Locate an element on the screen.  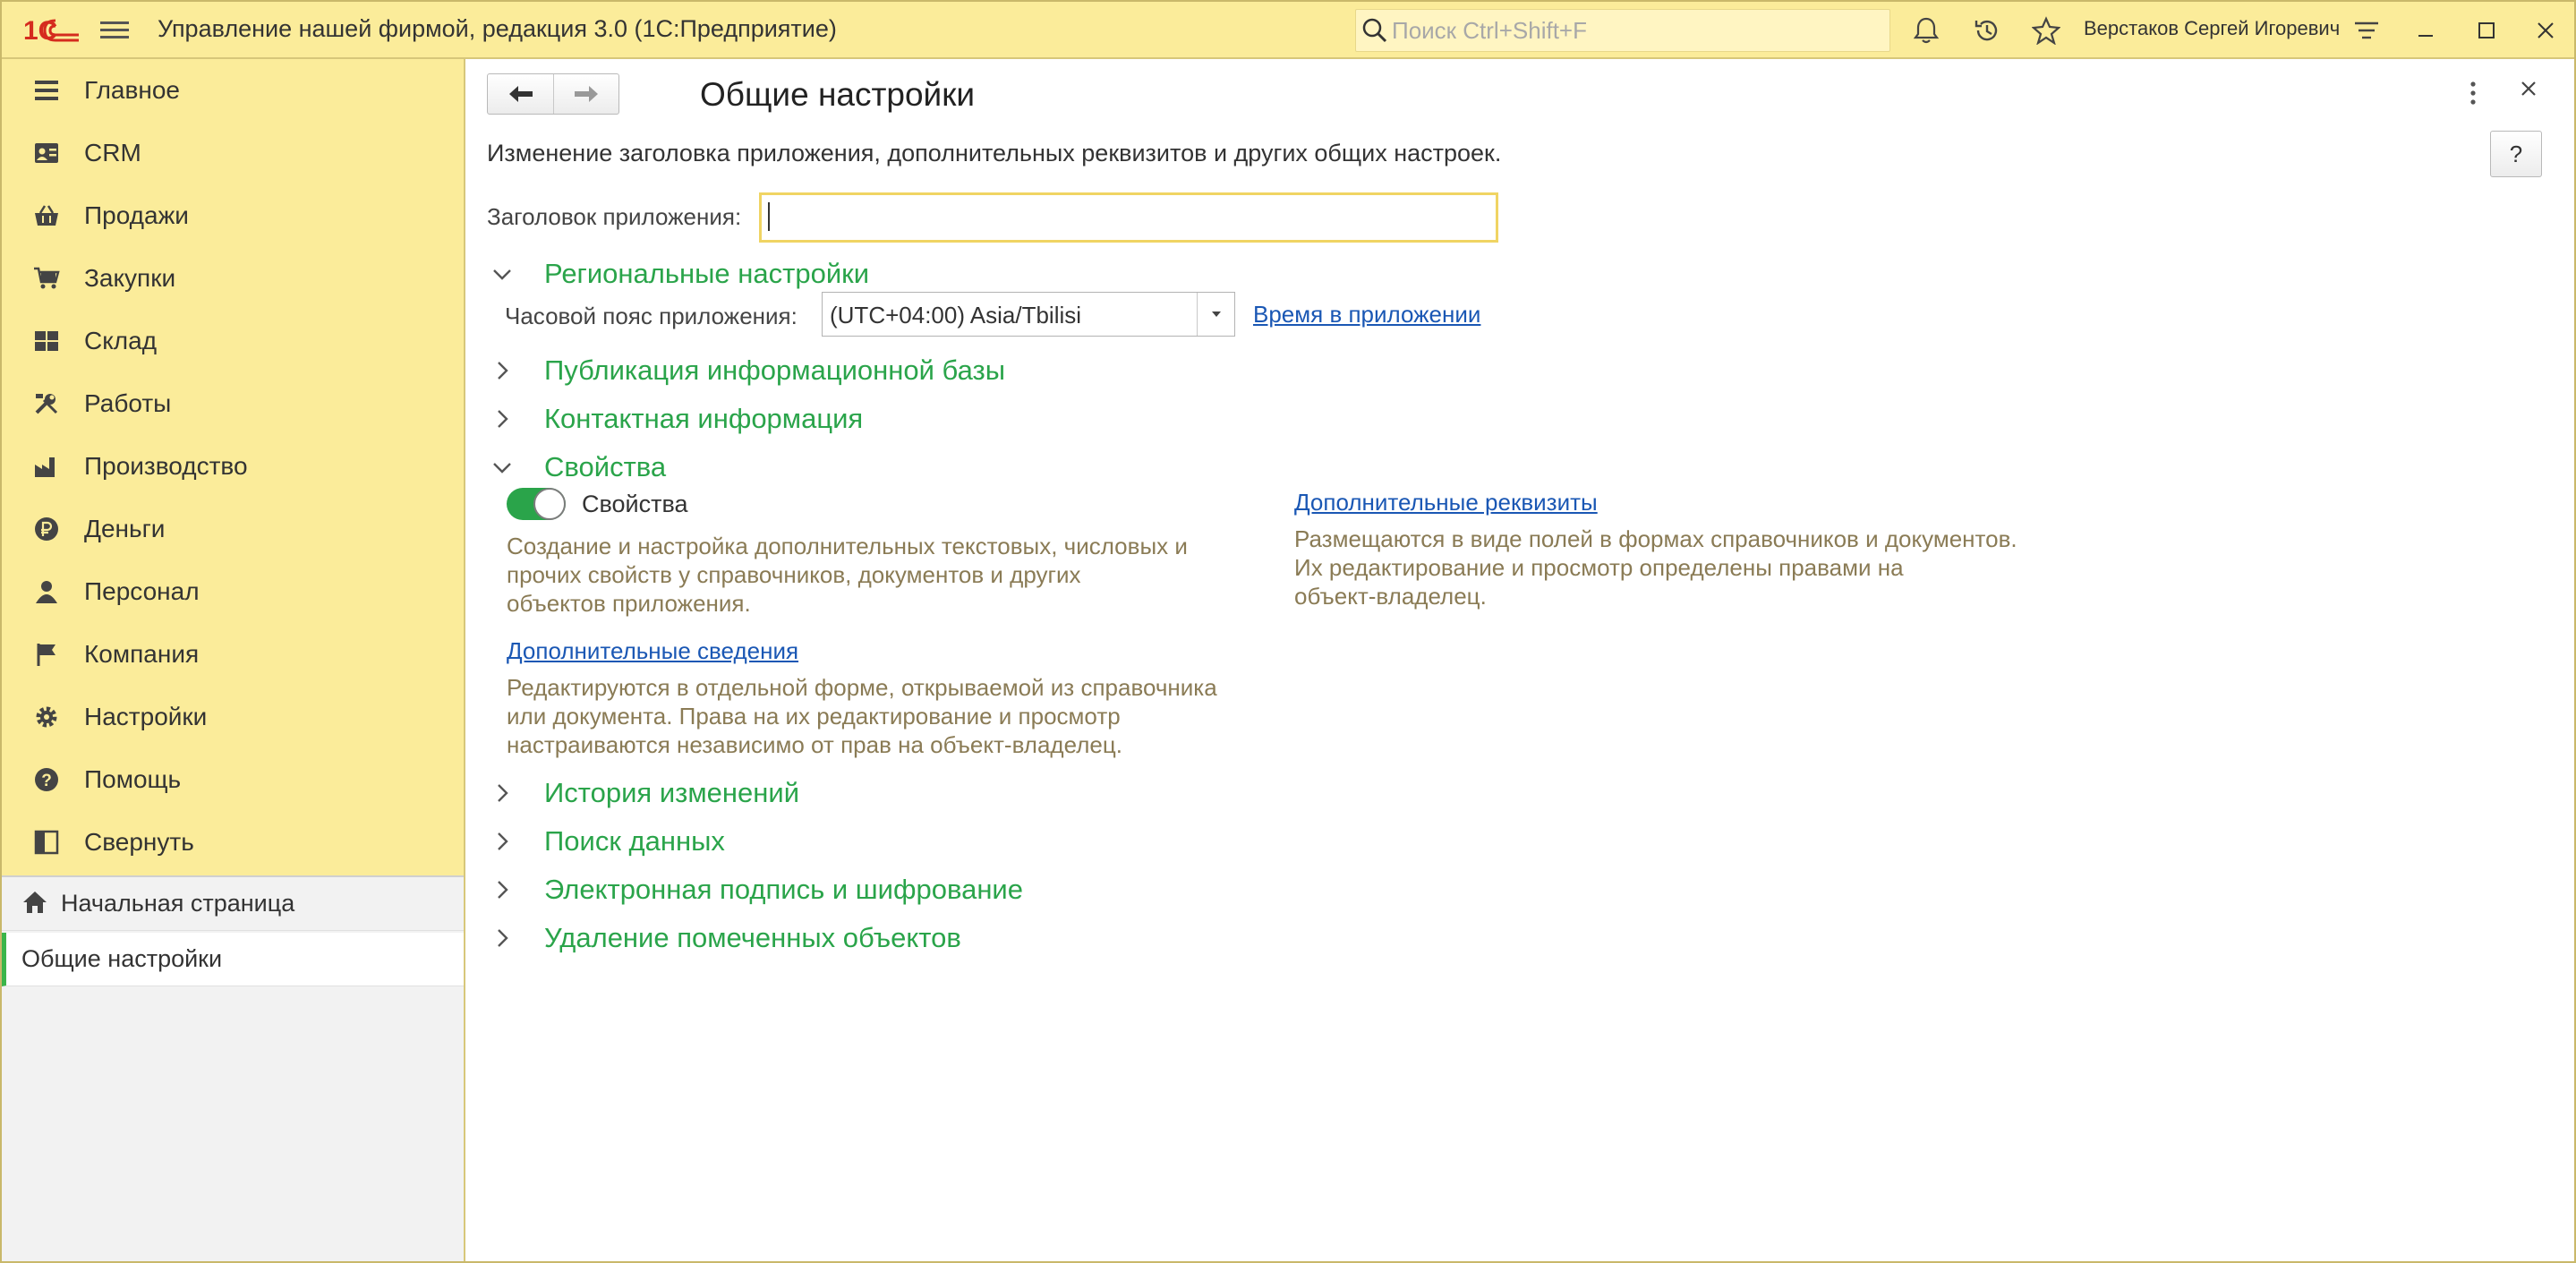
history-icon is located at coordinates (1987, 31).